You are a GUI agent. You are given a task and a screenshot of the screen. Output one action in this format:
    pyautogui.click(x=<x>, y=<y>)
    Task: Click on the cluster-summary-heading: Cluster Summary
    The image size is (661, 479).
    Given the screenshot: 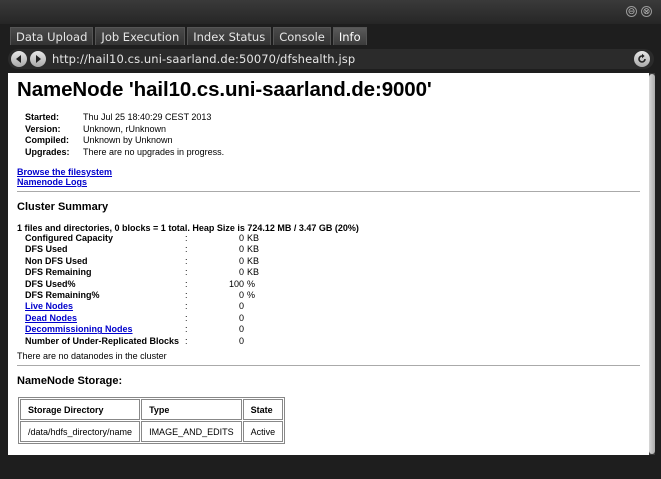 What is the action you would take?
    pyautogui.click(x=63, y=207)
    